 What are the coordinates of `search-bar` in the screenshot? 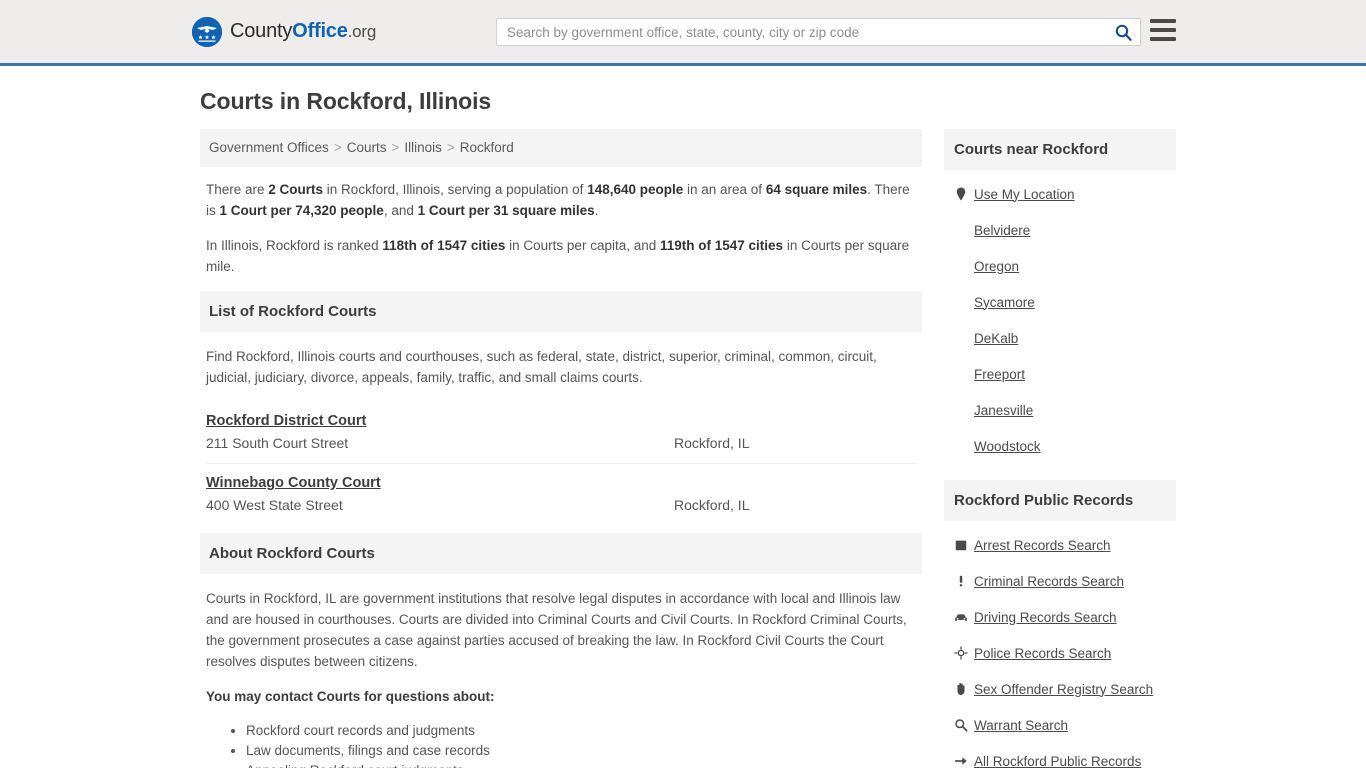 It's located at (818, 32).